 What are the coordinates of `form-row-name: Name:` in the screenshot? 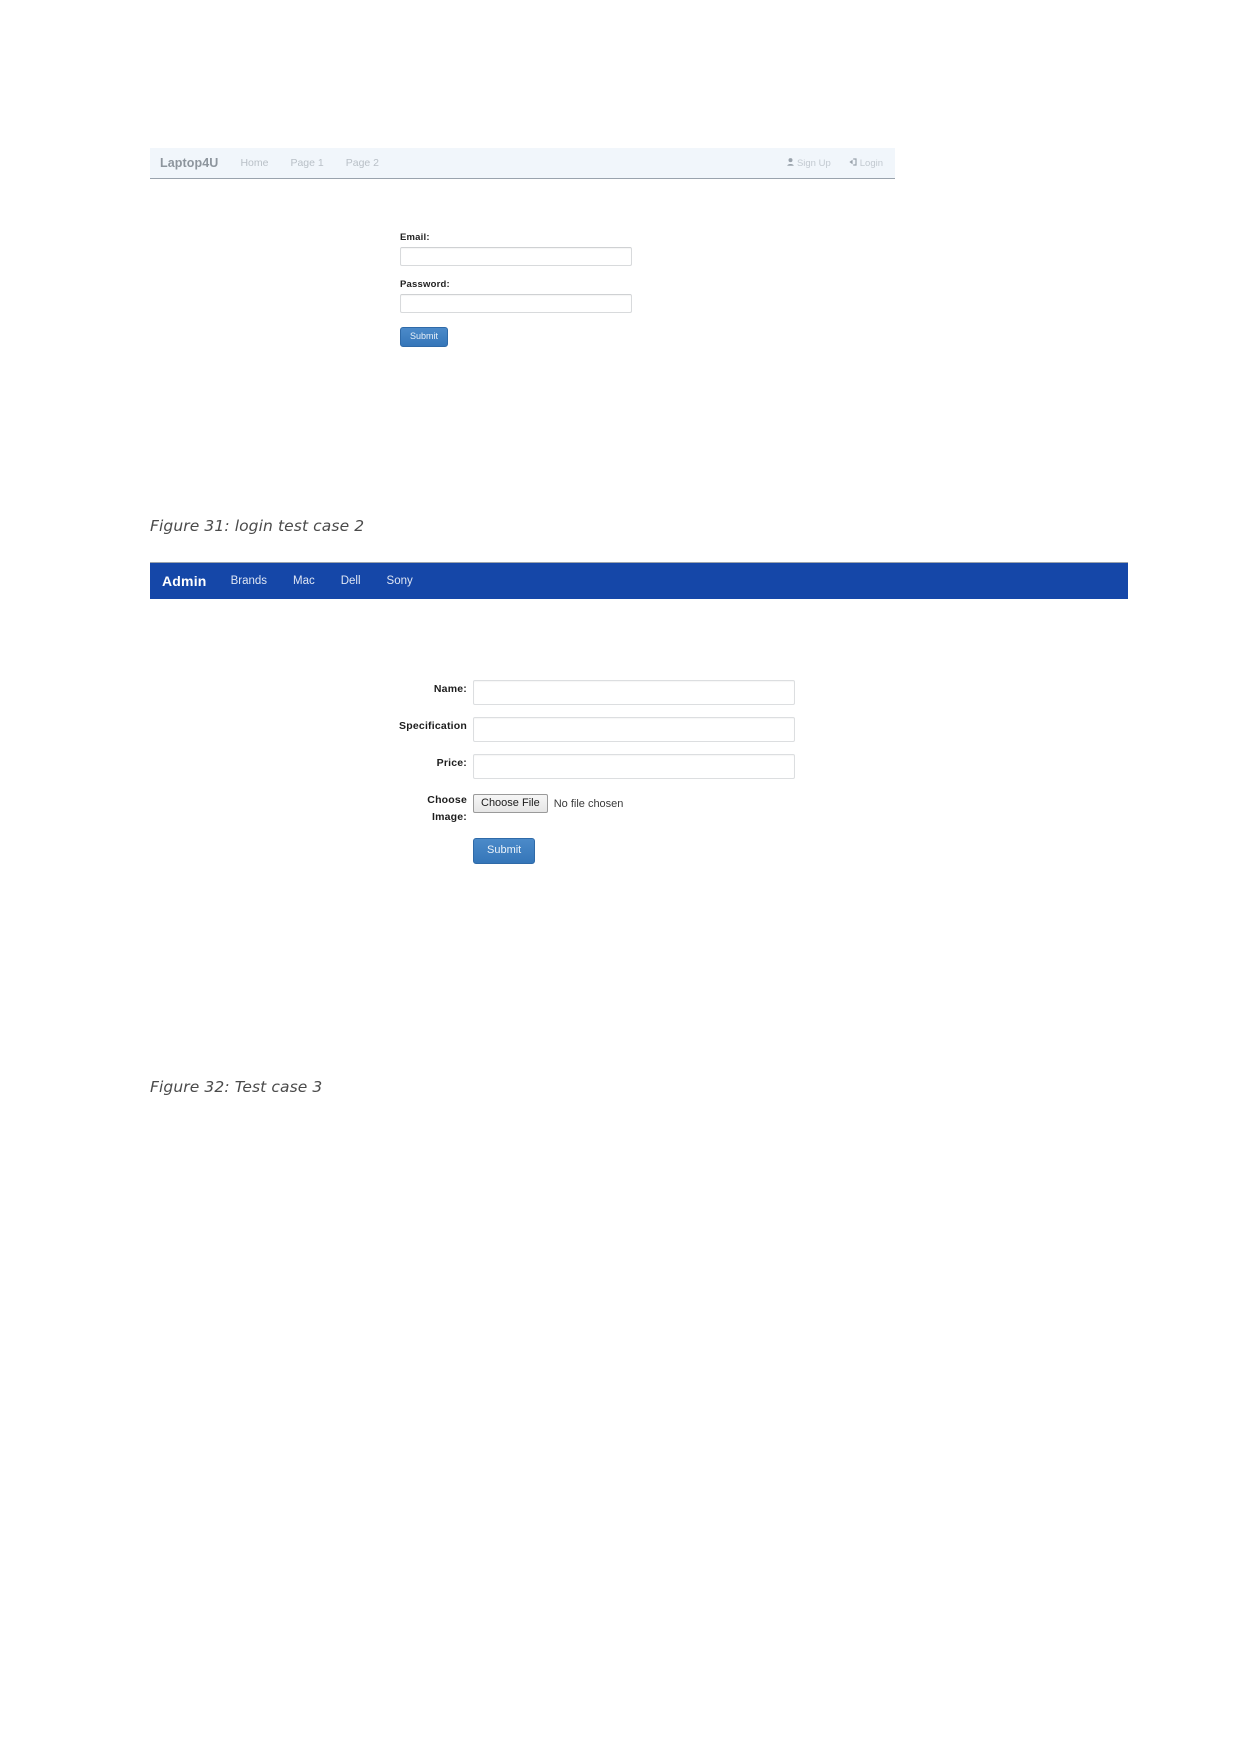 It's located at (610, 692).